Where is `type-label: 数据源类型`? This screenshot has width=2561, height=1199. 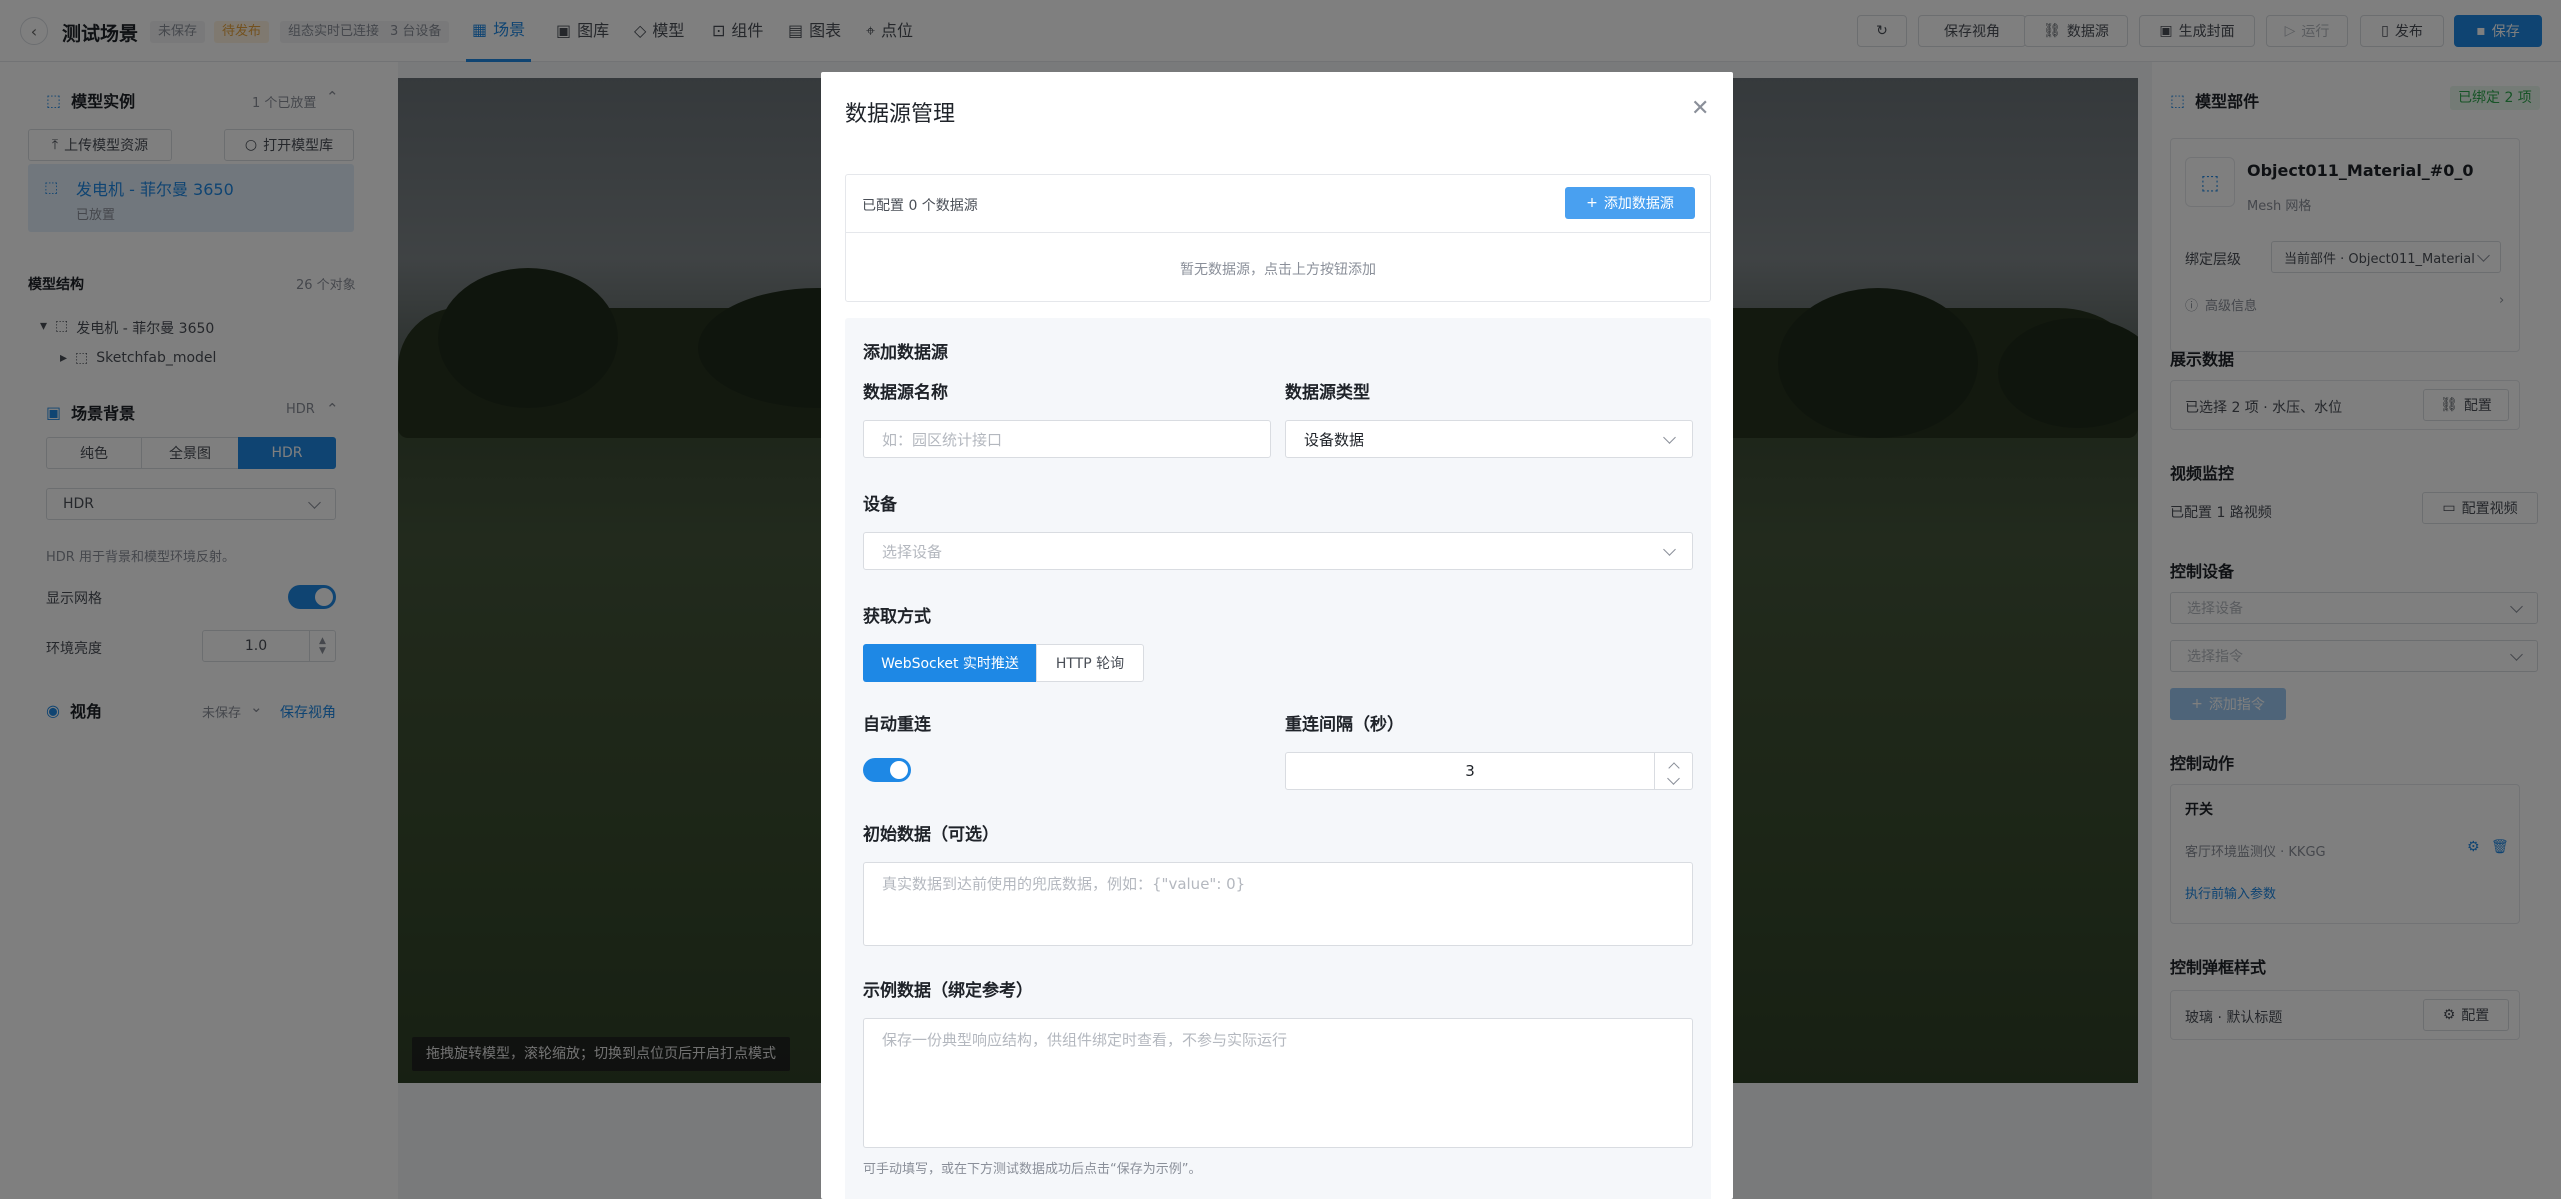 type-label: 数据源类型 is located at coordinates (1327, 393).